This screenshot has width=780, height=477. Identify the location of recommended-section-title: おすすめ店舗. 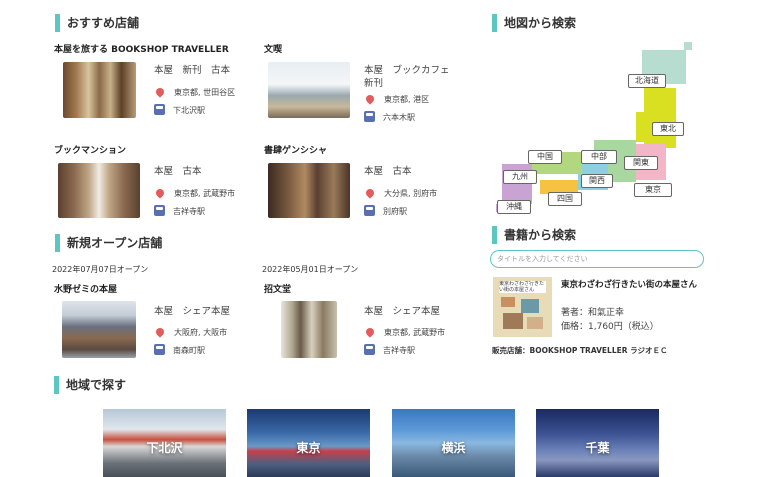
(97, 23).